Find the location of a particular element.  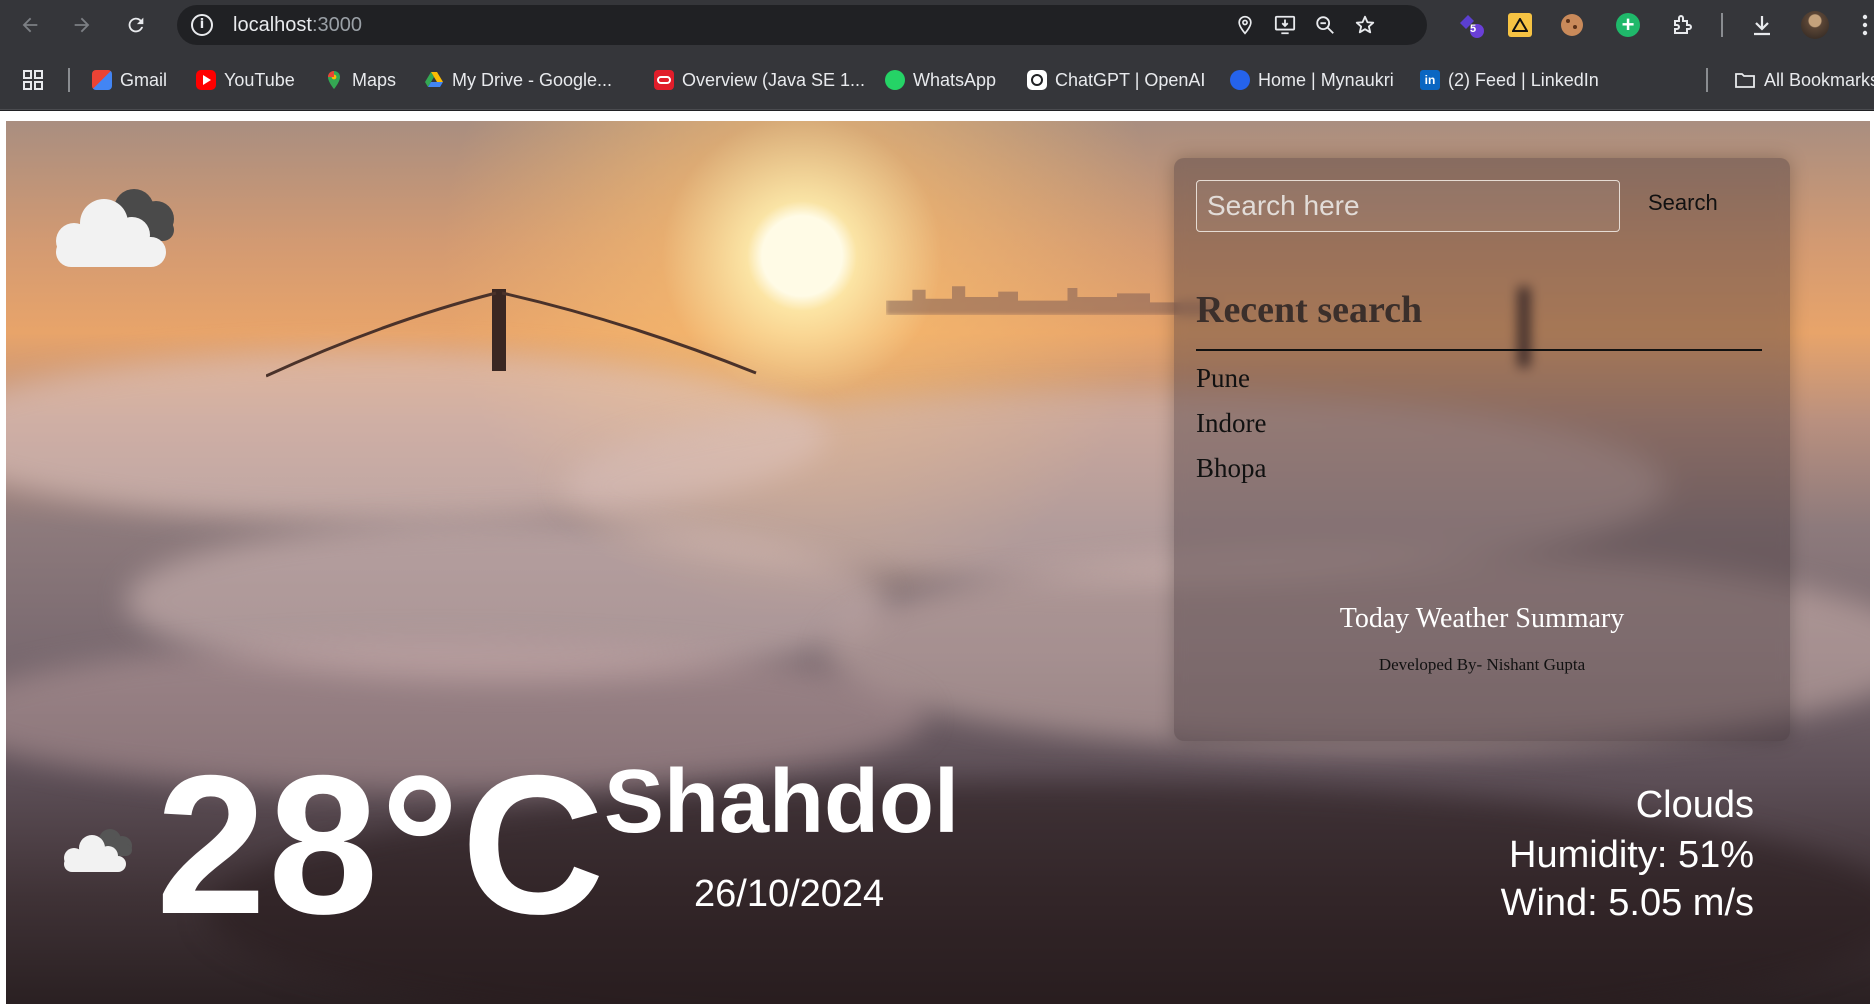

weather-condition: Clouds is located at coordinates (1694, 805).